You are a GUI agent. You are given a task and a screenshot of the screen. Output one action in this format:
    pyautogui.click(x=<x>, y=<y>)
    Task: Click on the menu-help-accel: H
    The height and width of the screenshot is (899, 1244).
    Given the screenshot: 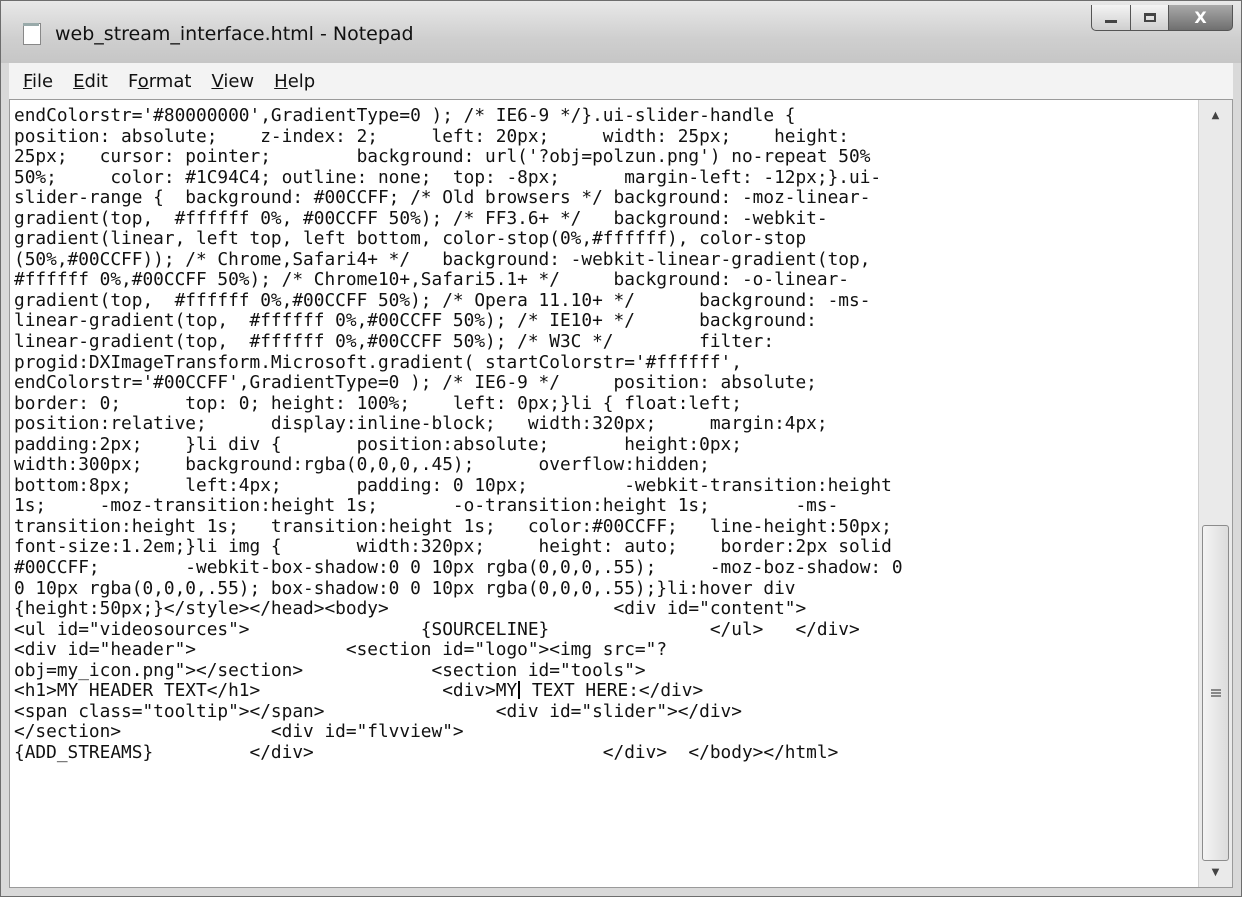 What is the action you would take?
    pyautogui.click(x=281, y=81)
    